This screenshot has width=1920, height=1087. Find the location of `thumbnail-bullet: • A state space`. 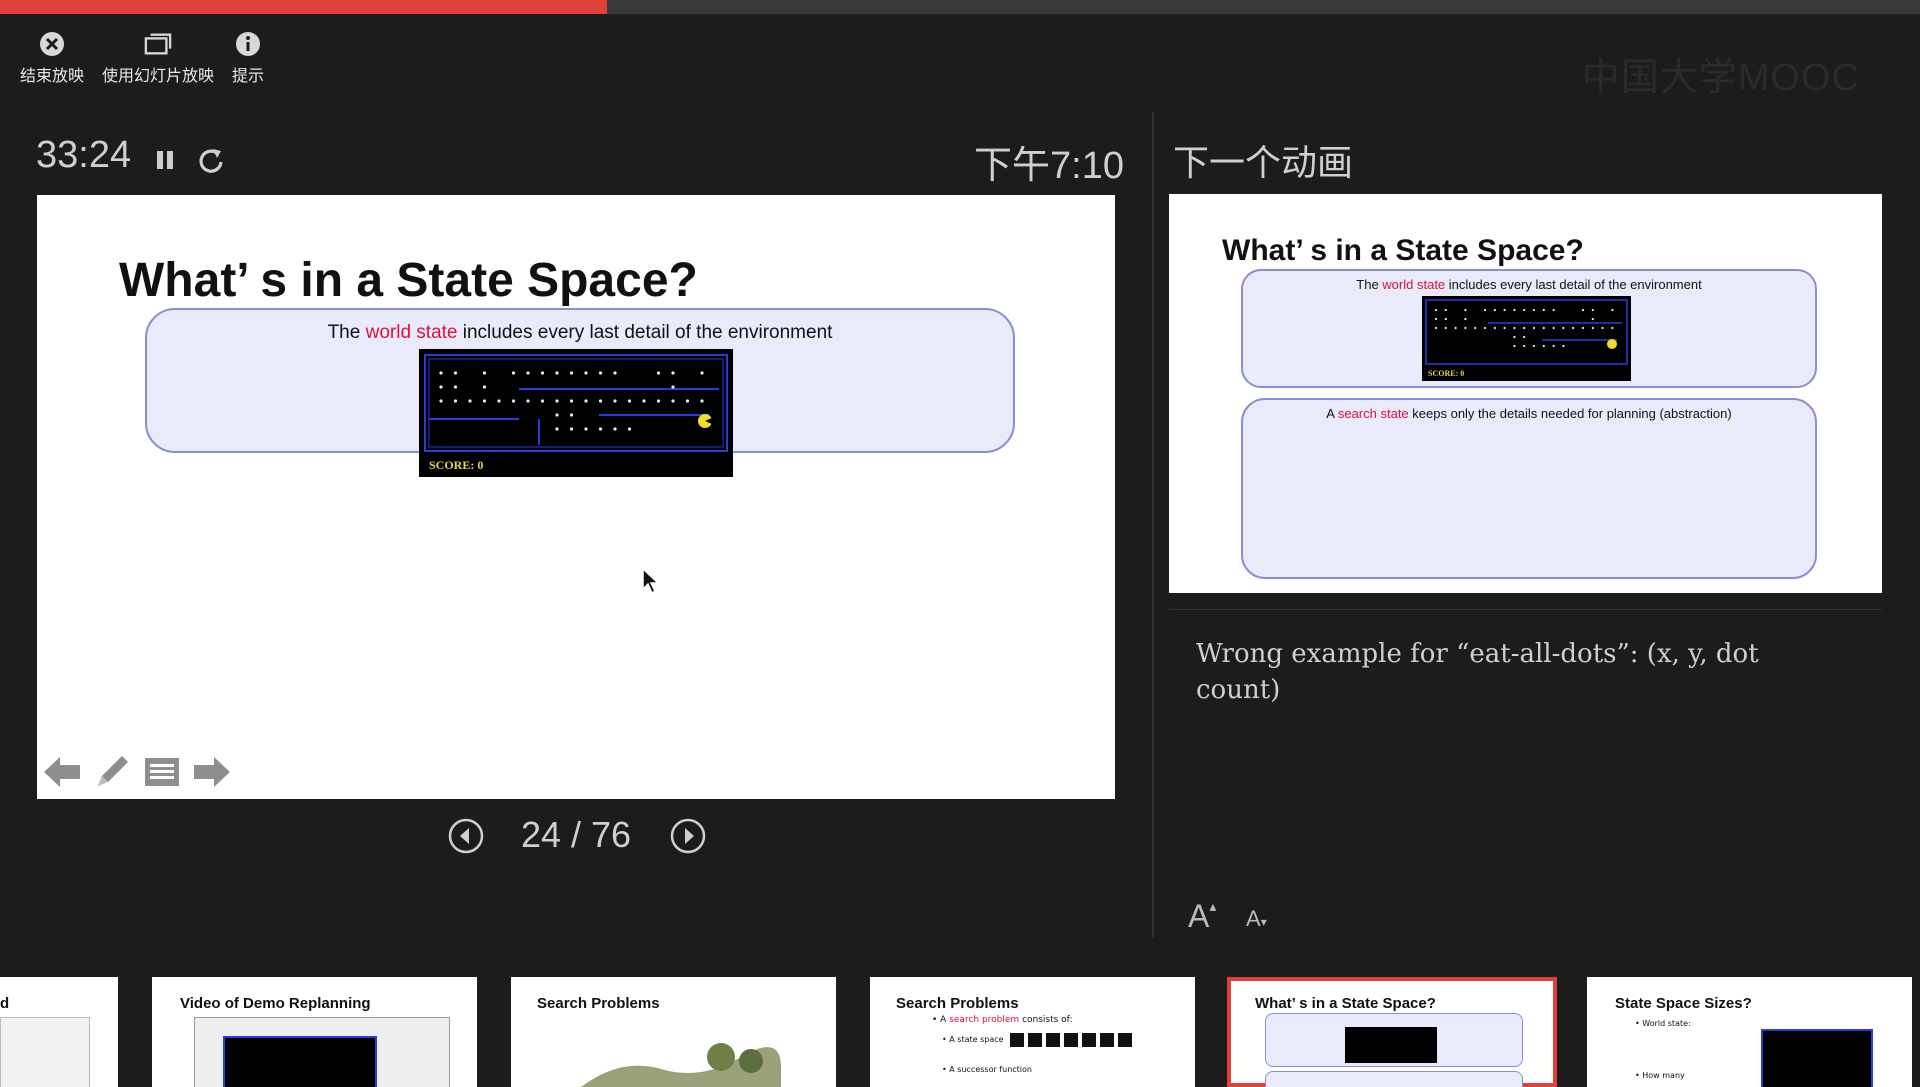

thumbnail-bullet: • A state space is located at coordinates (973, 1039).